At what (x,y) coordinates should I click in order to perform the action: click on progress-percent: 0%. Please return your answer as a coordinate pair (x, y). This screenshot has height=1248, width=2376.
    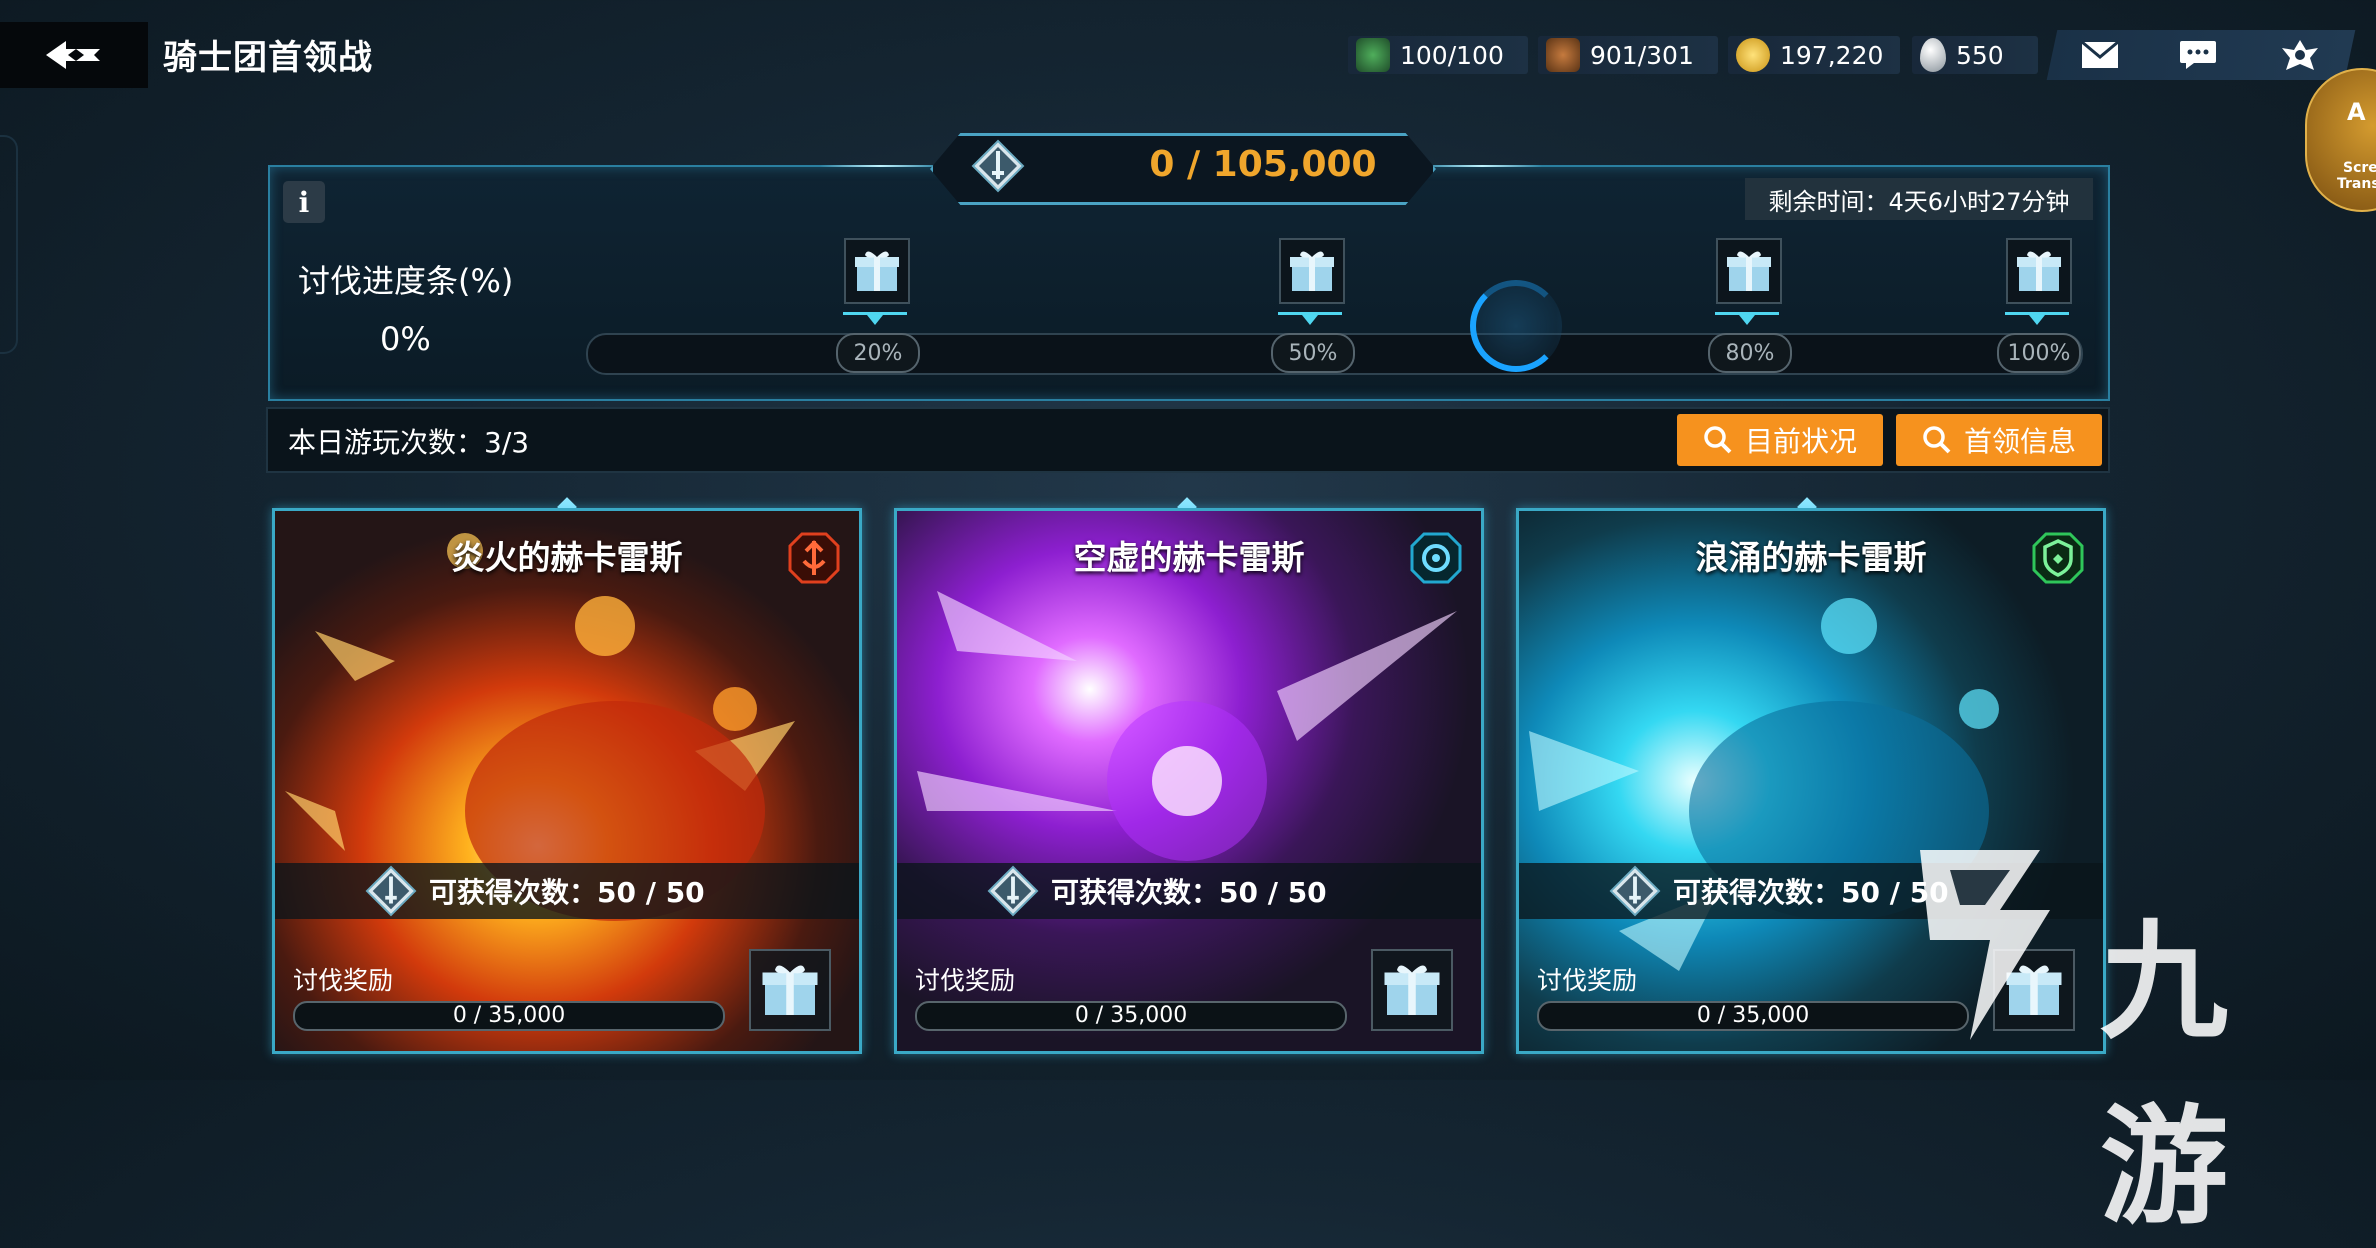
    Looking at the image, I should click on (405, 339).